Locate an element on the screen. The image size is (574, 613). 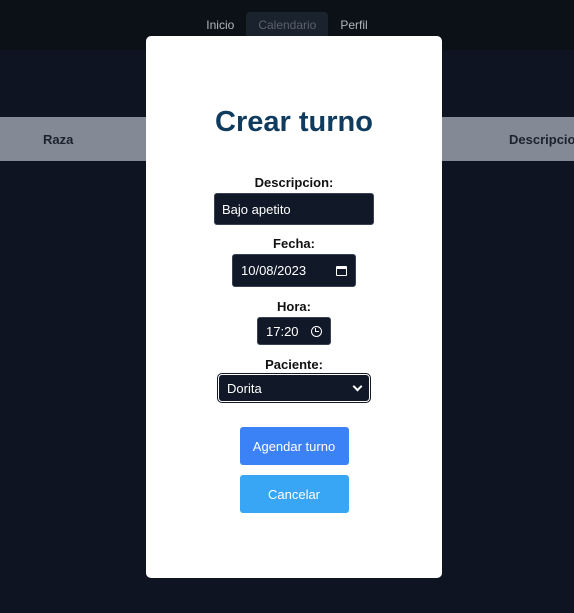
fecha-field: Fecha: 10/08/2023 is located at coordinates (294, 261).